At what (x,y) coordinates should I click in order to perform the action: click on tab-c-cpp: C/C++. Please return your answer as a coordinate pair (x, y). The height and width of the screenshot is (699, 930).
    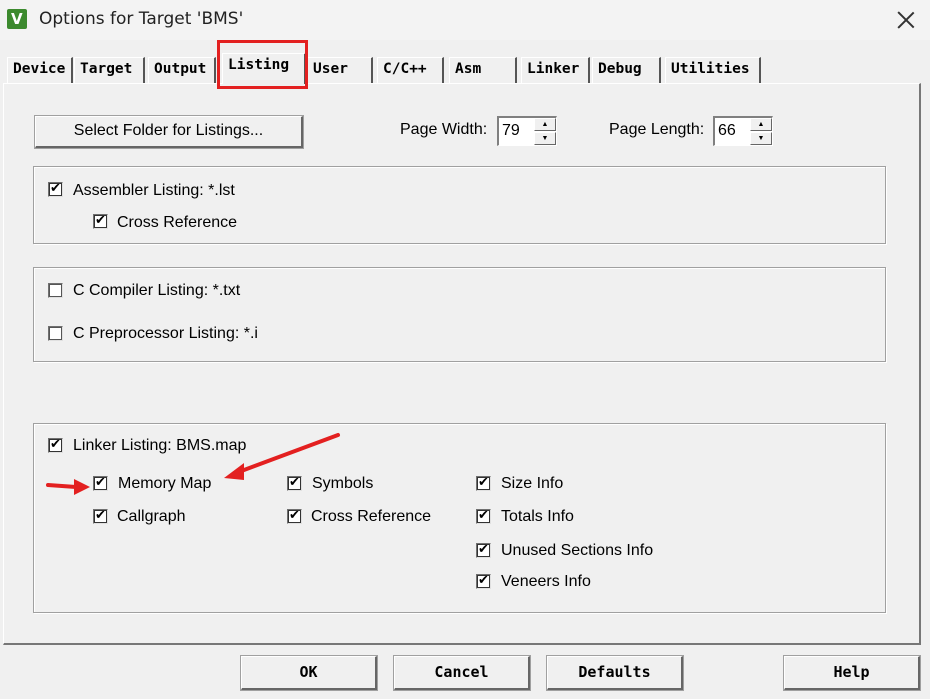
    Looking at the image, I should click on (410, 70).